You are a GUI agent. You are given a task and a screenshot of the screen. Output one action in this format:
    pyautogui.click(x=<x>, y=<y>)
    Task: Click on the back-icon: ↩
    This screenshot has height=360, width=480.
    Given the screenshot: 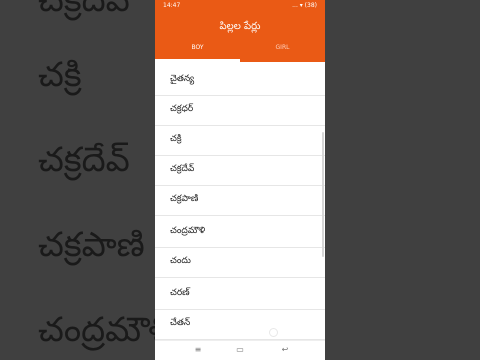 What is the action you would take?
    pyautogui.click(x=285, y=350)
    